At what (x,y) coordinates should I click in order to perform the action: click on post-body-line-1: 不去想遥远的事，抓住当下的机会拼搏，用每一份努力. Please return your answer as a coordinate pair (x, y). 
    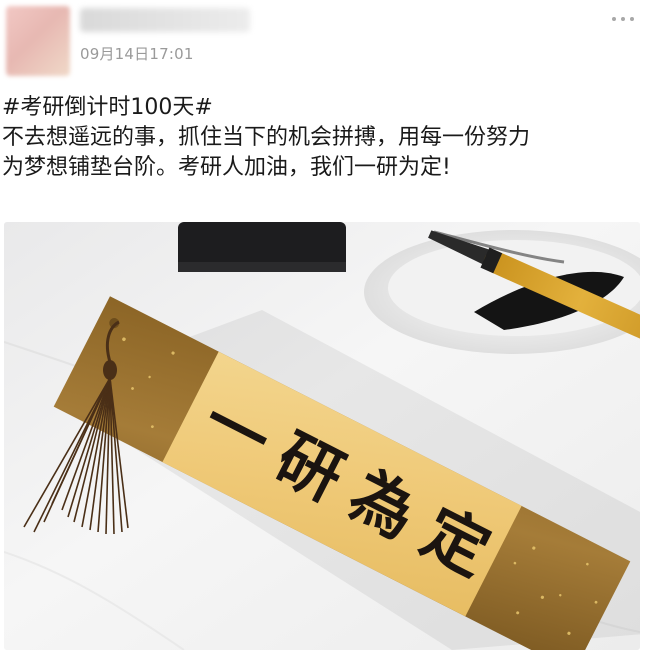
    Looking at the image, I should click on (266, 137).